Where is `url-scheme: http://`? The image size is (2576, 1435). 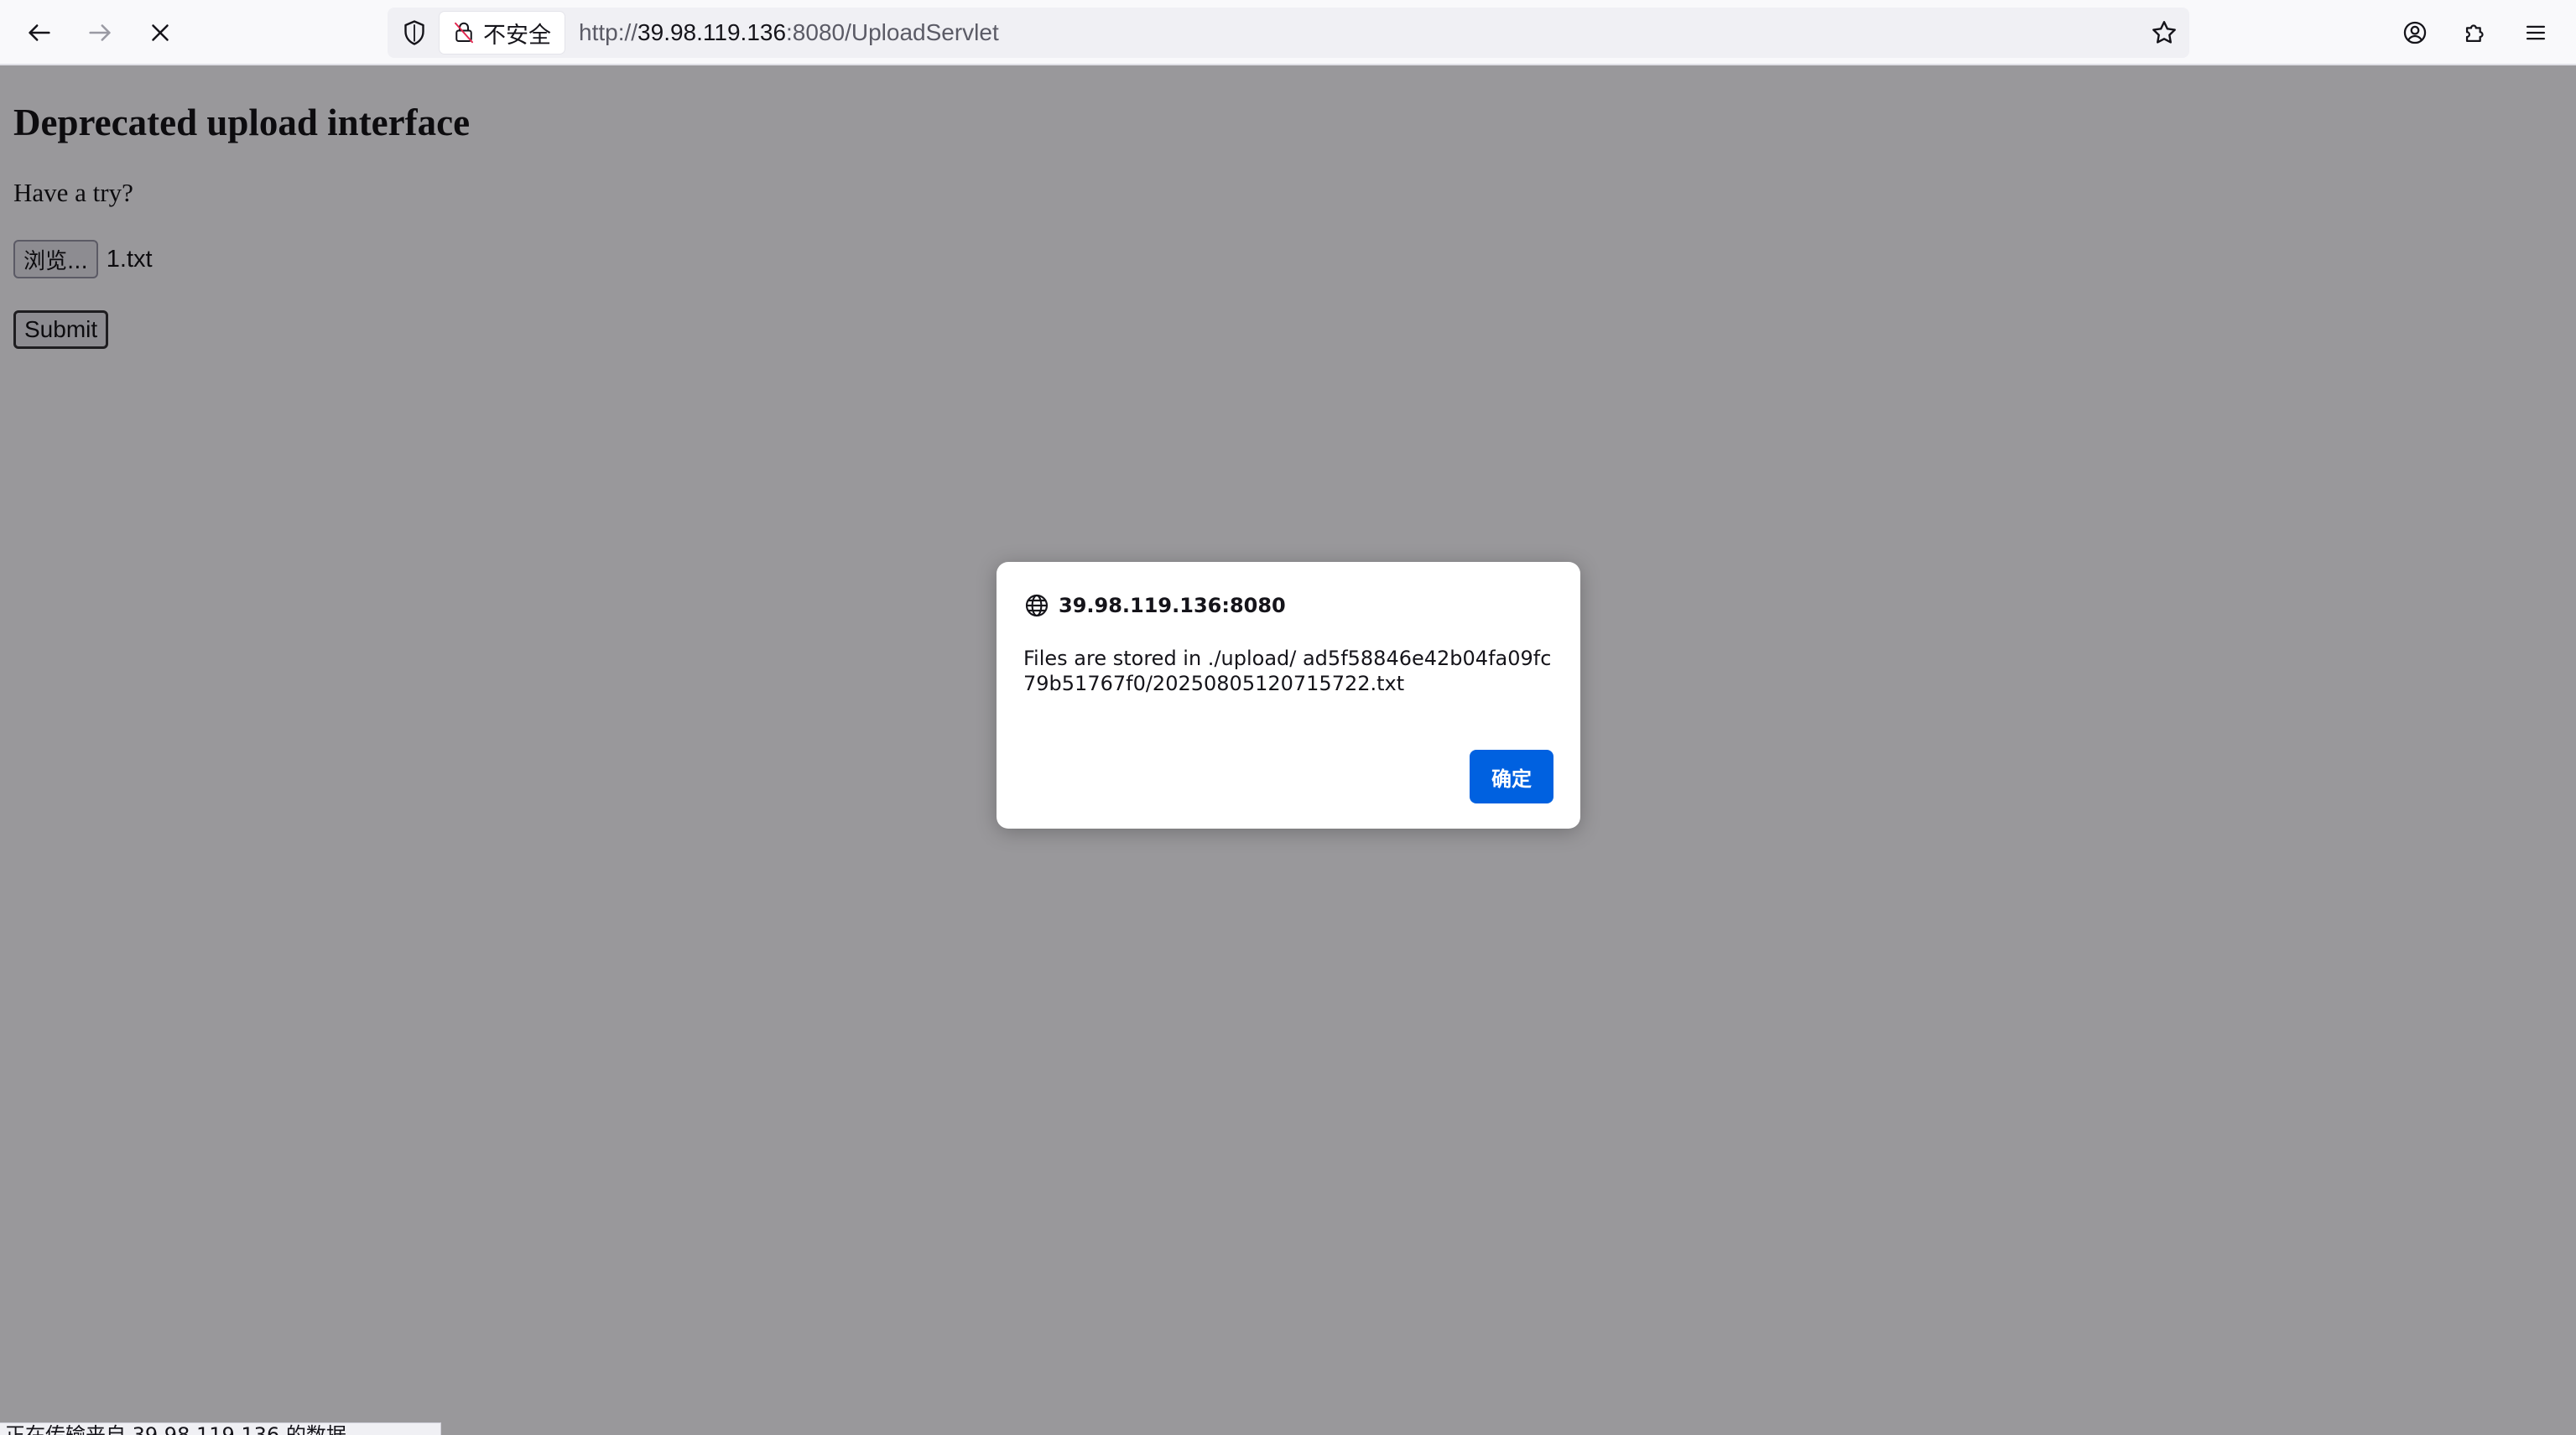 url-scheme: http:// is located at coordinates (608, 32).